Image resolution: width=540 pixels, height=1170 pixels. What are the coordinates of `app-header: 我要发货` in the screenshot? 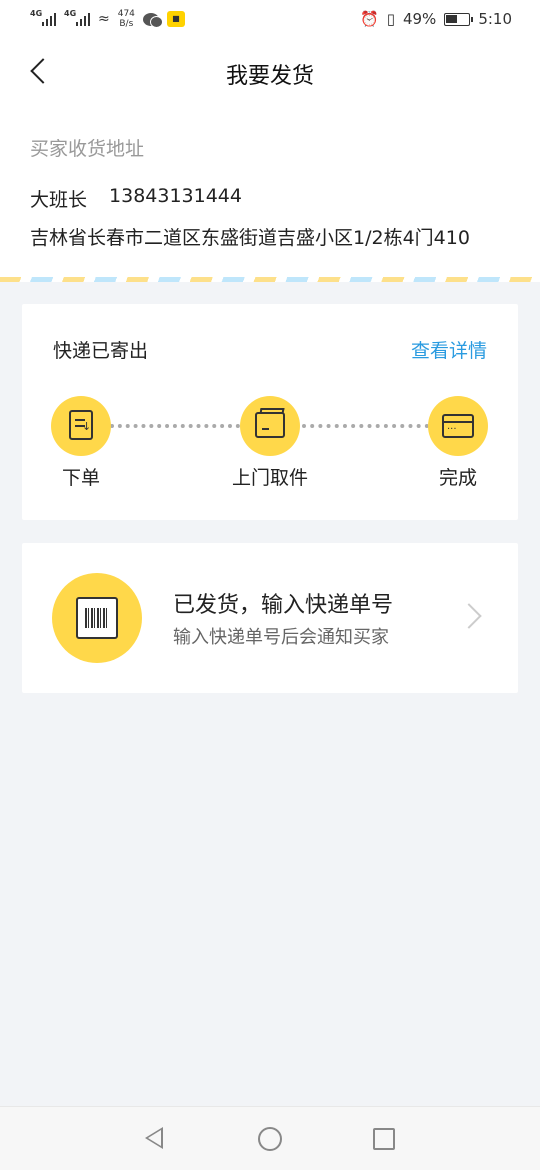 It's located at (270, 72).